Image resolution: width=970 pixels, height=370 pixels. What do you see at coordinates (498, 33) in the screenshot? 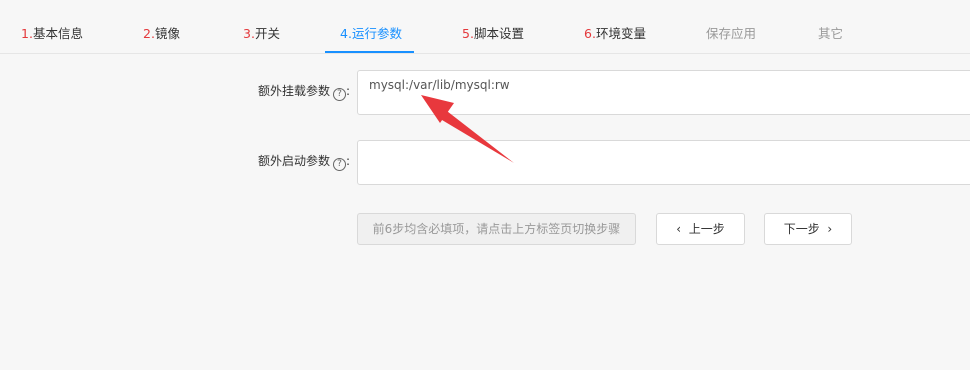
I see `tab-label: 脚本设置` at bounding box center [498, 33].